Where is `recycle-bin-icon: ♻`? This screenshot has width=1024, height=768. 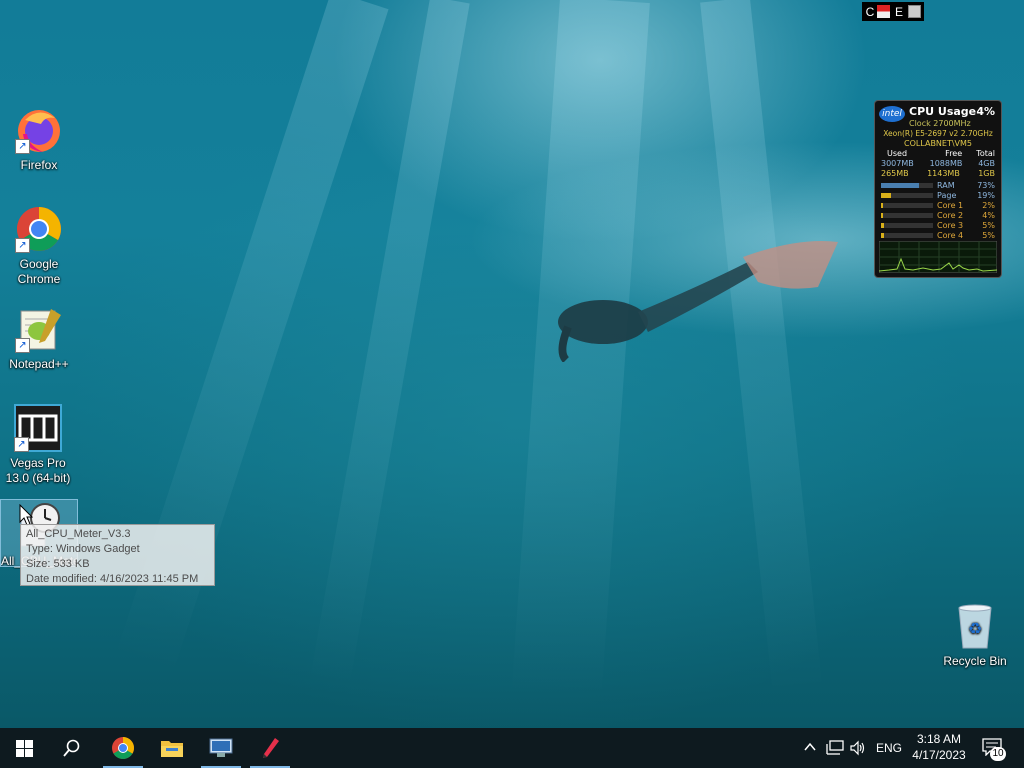 recycle-bin-icon: ♻ is located at coordinates (975, 626).